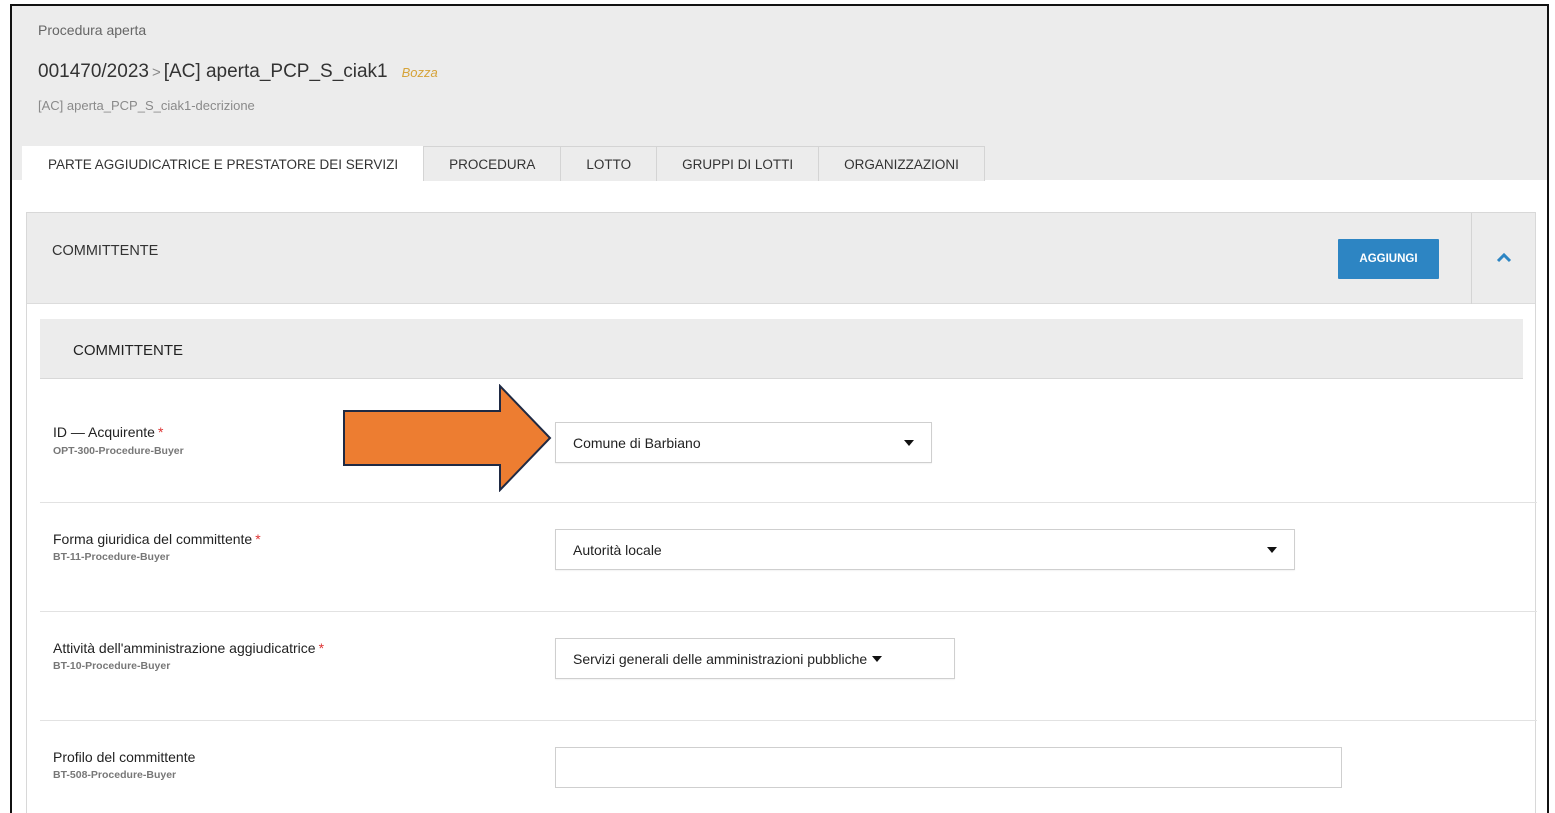 The width and height of the screenshot is (1555, 813). Describe the element at coordinates (112, 666) in the screenshot. I see `field-code: BT-10-Procedure-Buyer` at that location.